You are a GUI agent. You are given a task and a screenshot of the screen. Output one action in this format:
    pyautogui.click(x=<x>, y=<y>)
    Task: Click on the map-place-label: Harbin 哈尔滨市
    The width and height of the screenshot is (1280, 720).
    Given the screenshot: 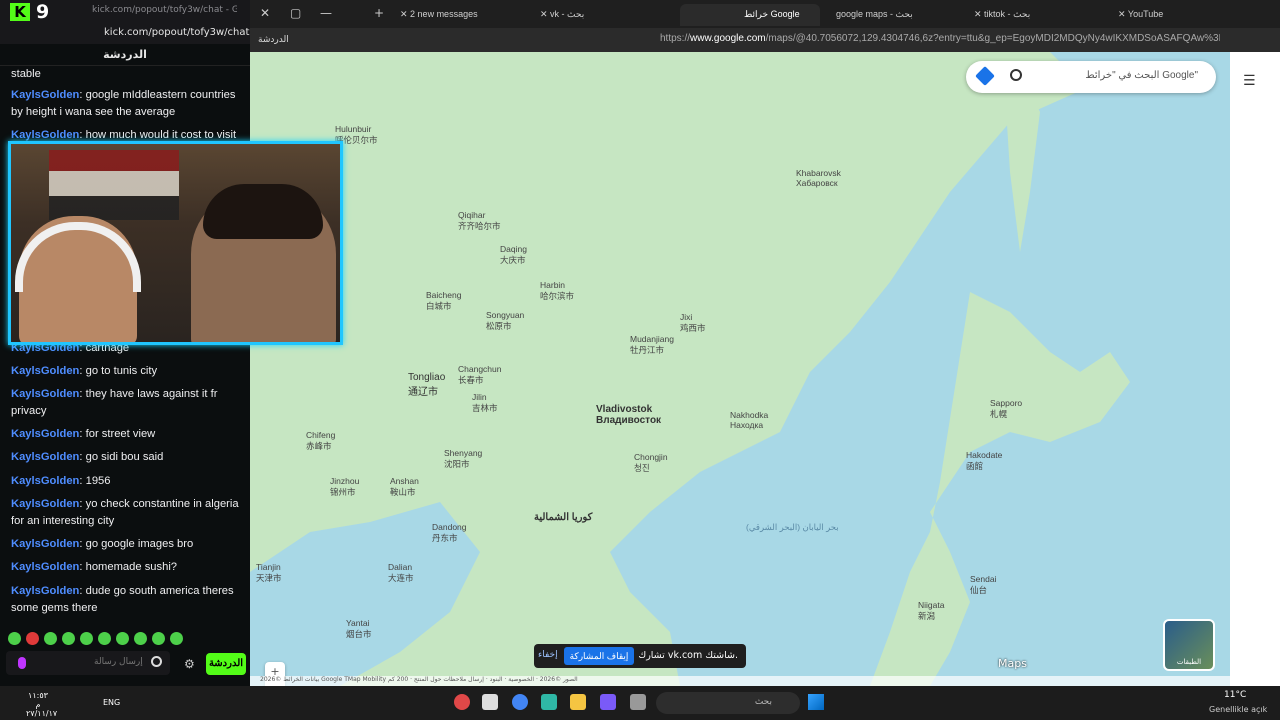 What is the action you would take?
    pyautogui.click(x=557, y=291)
    